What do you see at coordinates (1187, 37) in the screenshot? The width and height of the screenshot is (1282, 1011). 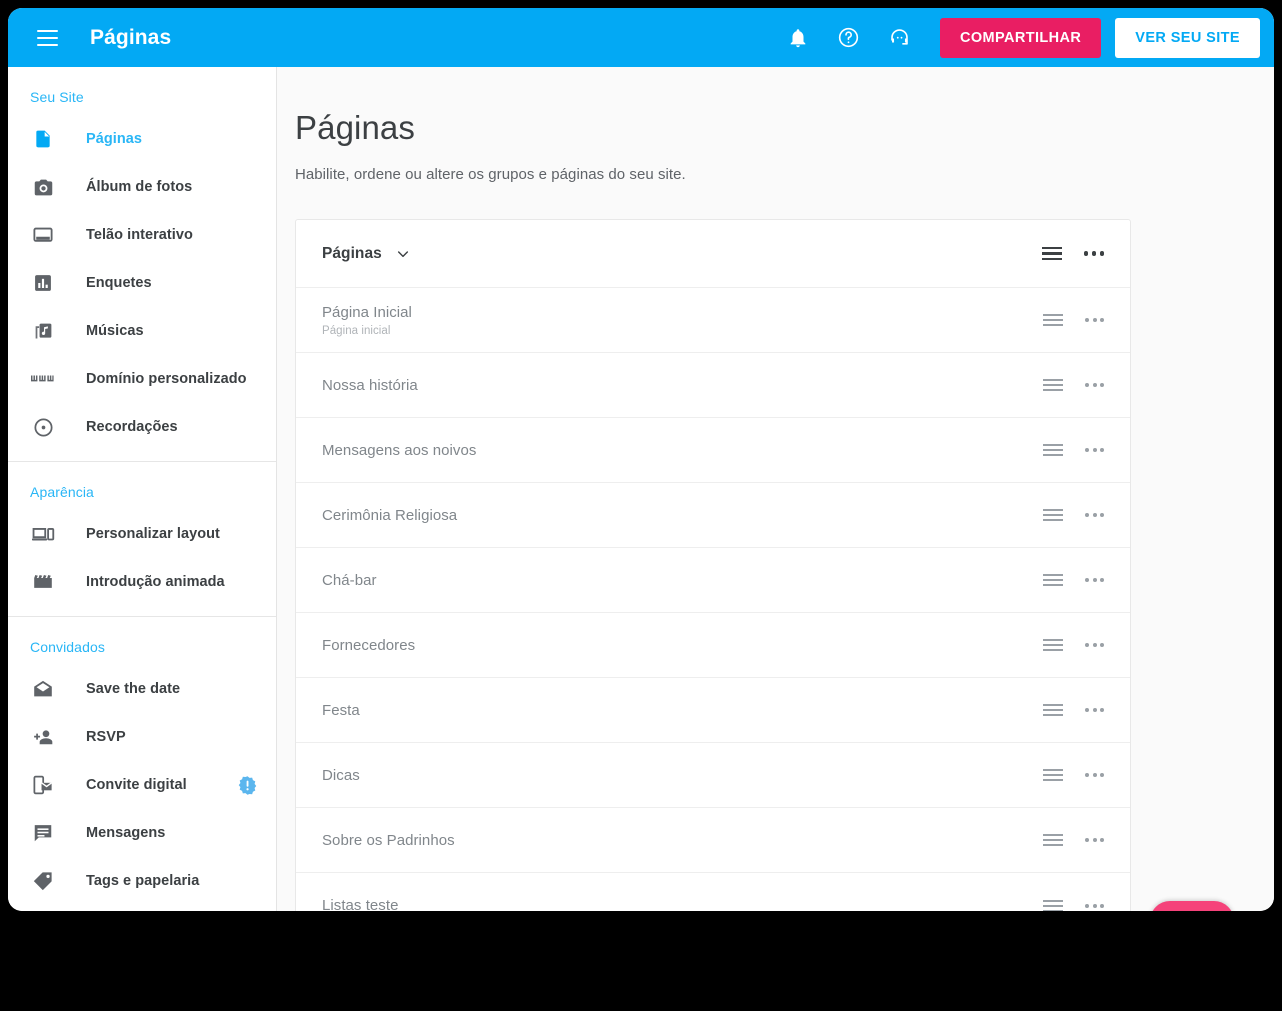 I see `view-site-button: VER SEU SITE` at bounding box center [1187, 37].